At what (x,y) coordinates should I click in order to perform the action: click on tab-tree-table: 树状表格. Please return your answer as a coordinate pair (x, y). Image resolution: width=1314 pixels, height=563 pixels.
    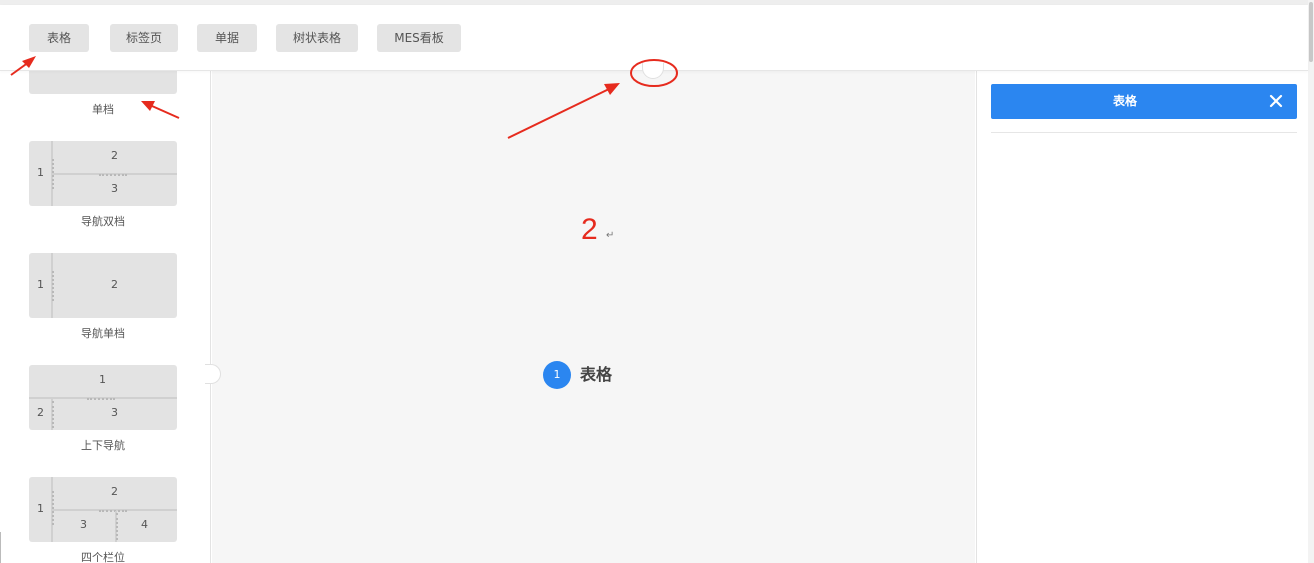
    Looking at the image, I should click on (317, 38).